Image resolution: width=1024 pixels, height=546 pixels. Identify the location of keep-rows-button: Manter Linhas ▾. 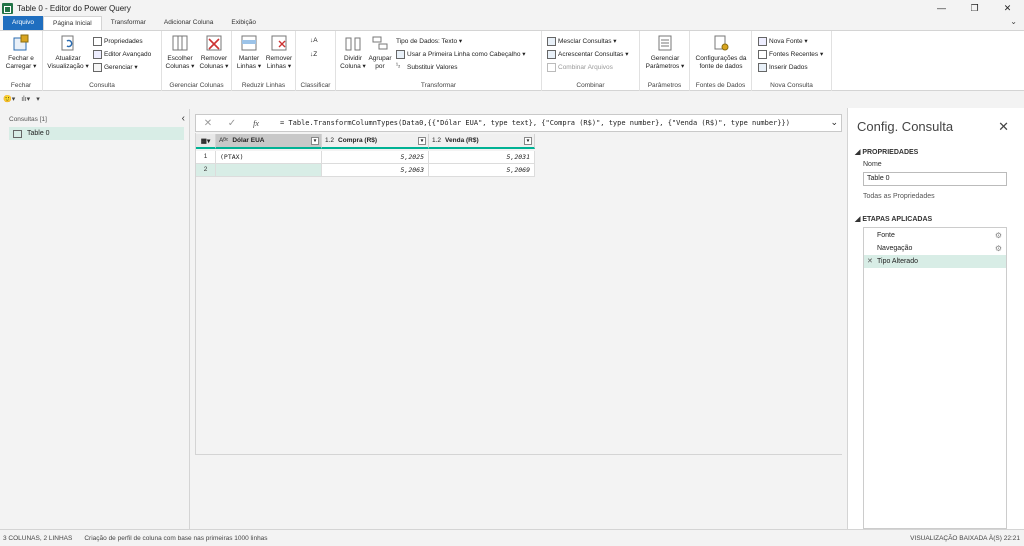
(249, 52).